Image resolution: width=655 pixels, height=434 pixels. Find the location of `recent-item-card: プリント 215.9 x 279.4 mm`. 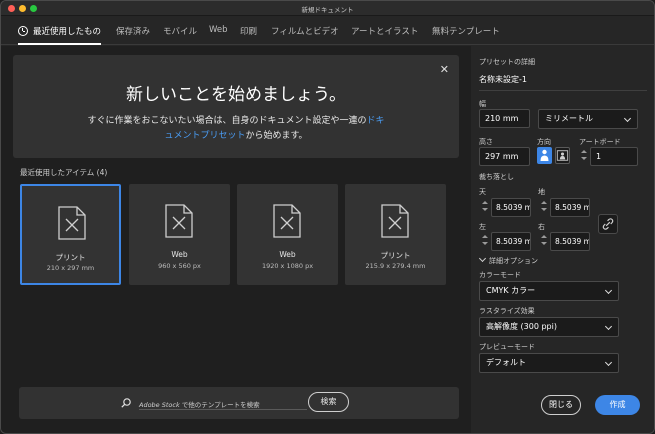

recent-item-card: プリント 215.9 x 279.4 mm is located at coordinates (395, 234).